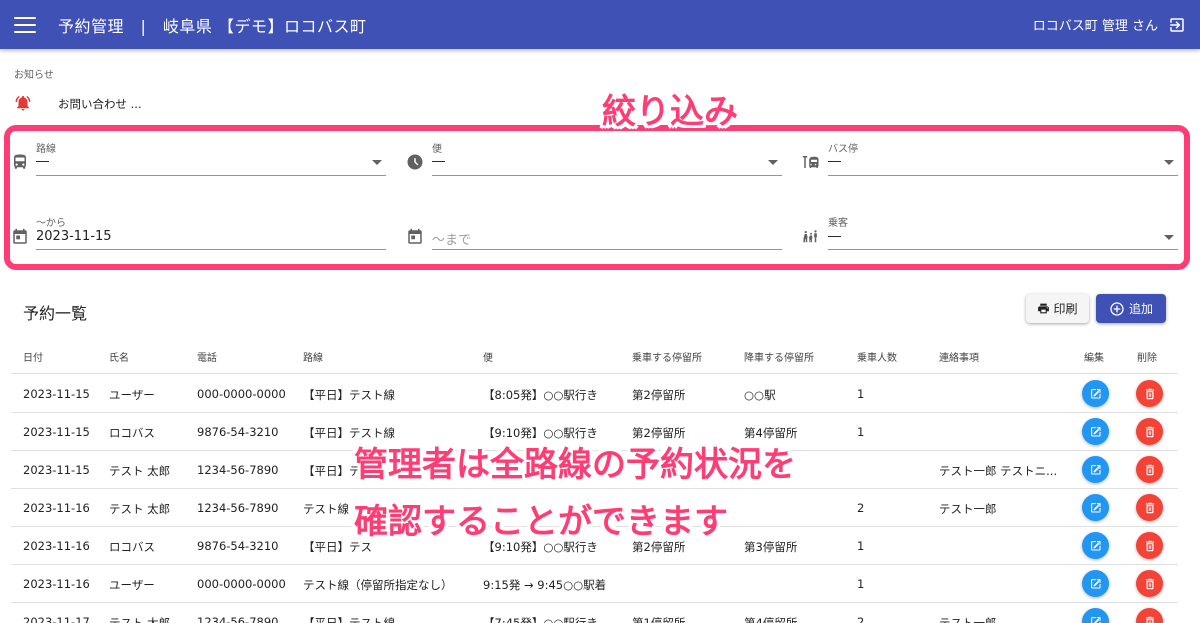 The image size is (1200, 623). I want to click on route-label: 路線, so click(46, 149).